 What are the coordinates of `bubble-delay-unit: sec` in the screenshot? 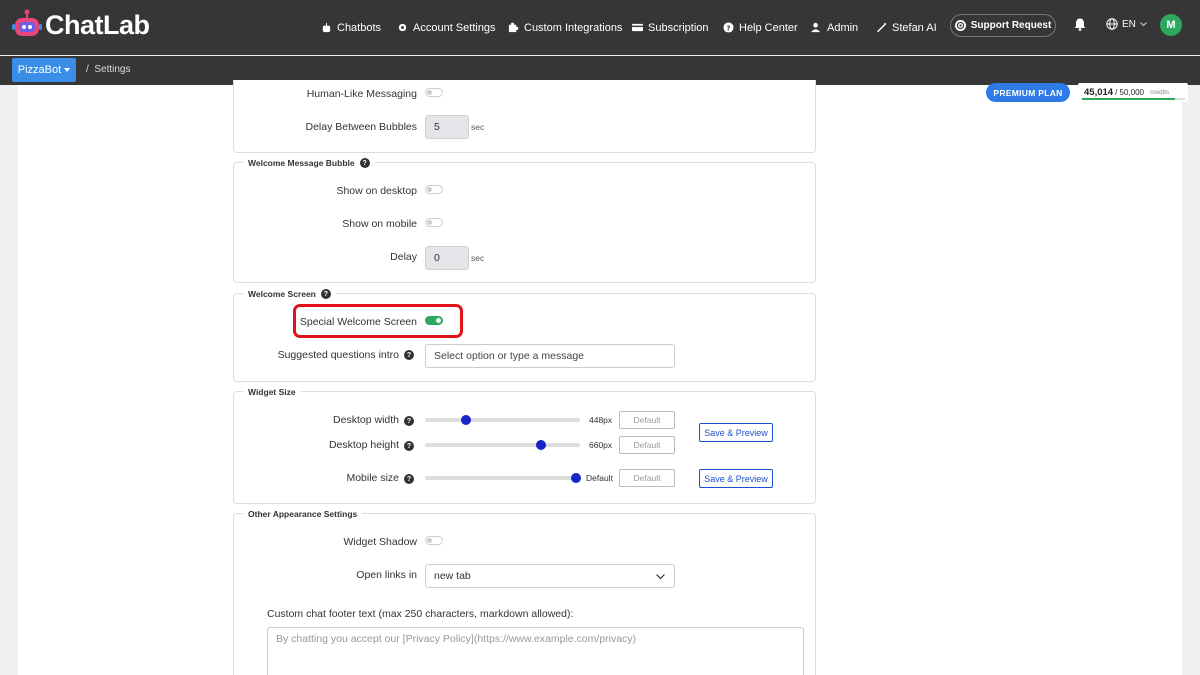 It's located at (478, 258).